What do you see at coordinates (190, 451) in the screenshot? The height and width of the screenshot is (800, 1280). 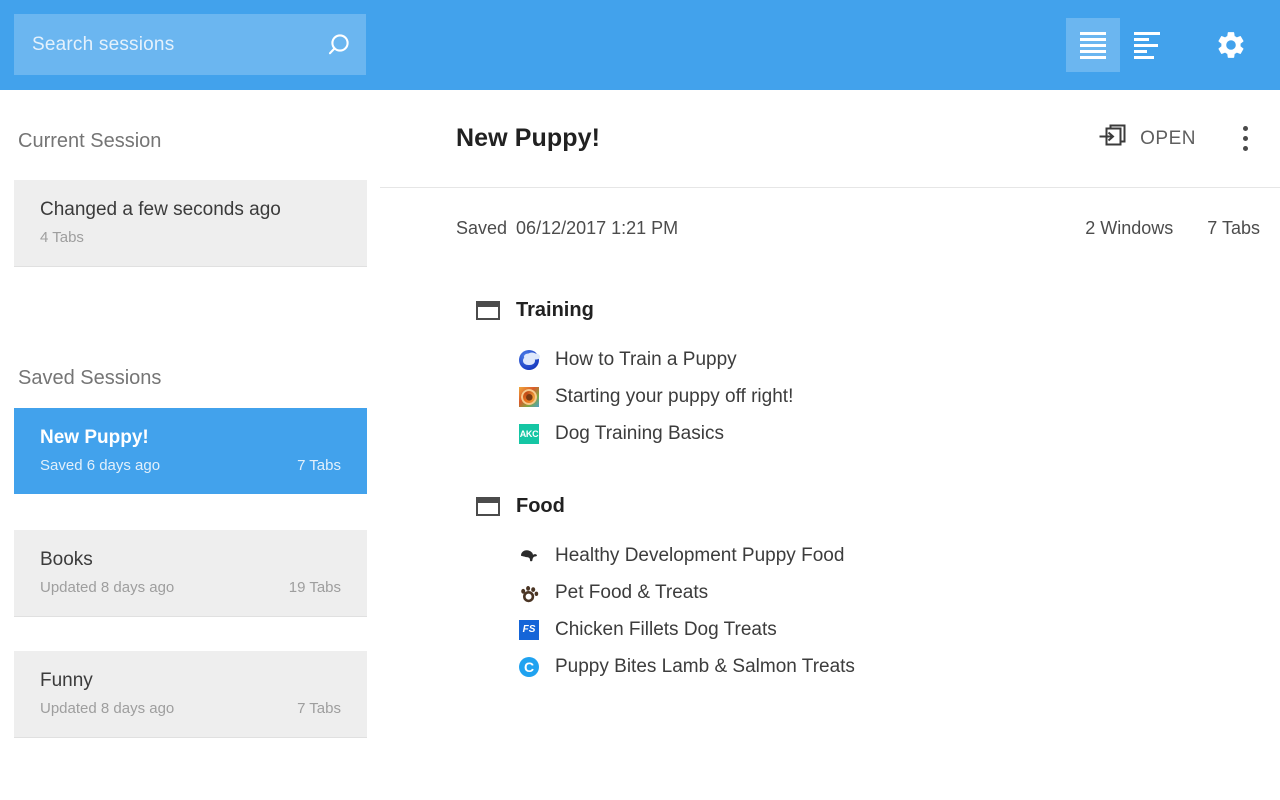 I see `sidebar-item-new-puppy: New Puppy! Saved 6 days ago 7 Tabs` at bounding box center [190, 451].